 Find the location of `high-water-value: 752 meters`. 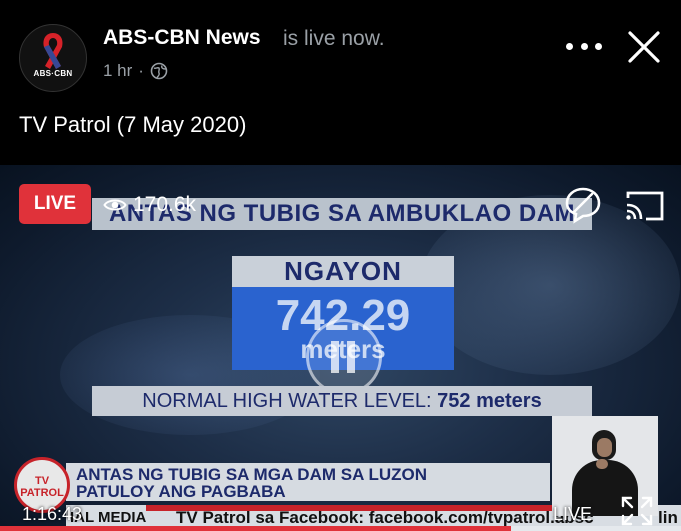

high-water-value: 752 meters is located at coordinates (489, 401).